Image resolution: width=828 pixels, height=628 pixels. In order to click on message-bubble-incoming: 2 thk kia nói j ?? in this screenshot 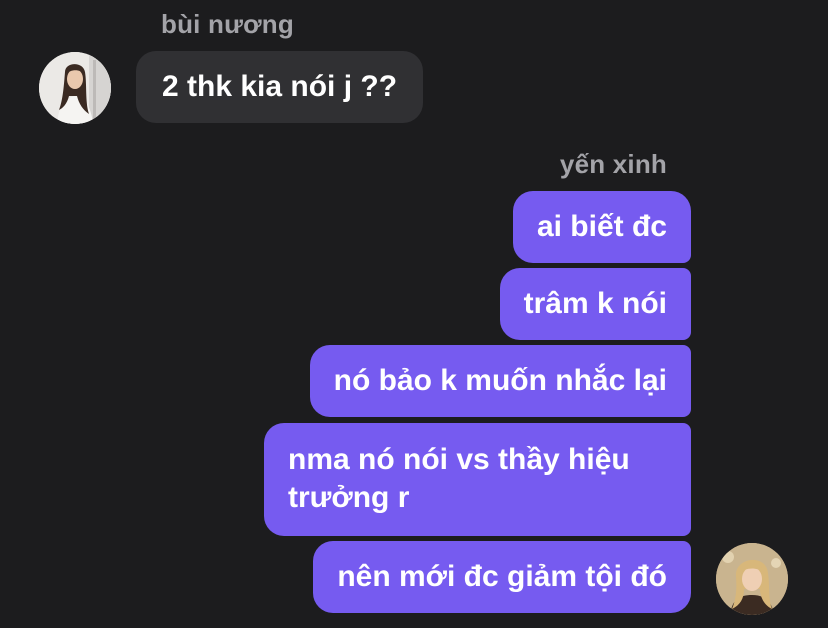, I will do `click(280, 87)`.